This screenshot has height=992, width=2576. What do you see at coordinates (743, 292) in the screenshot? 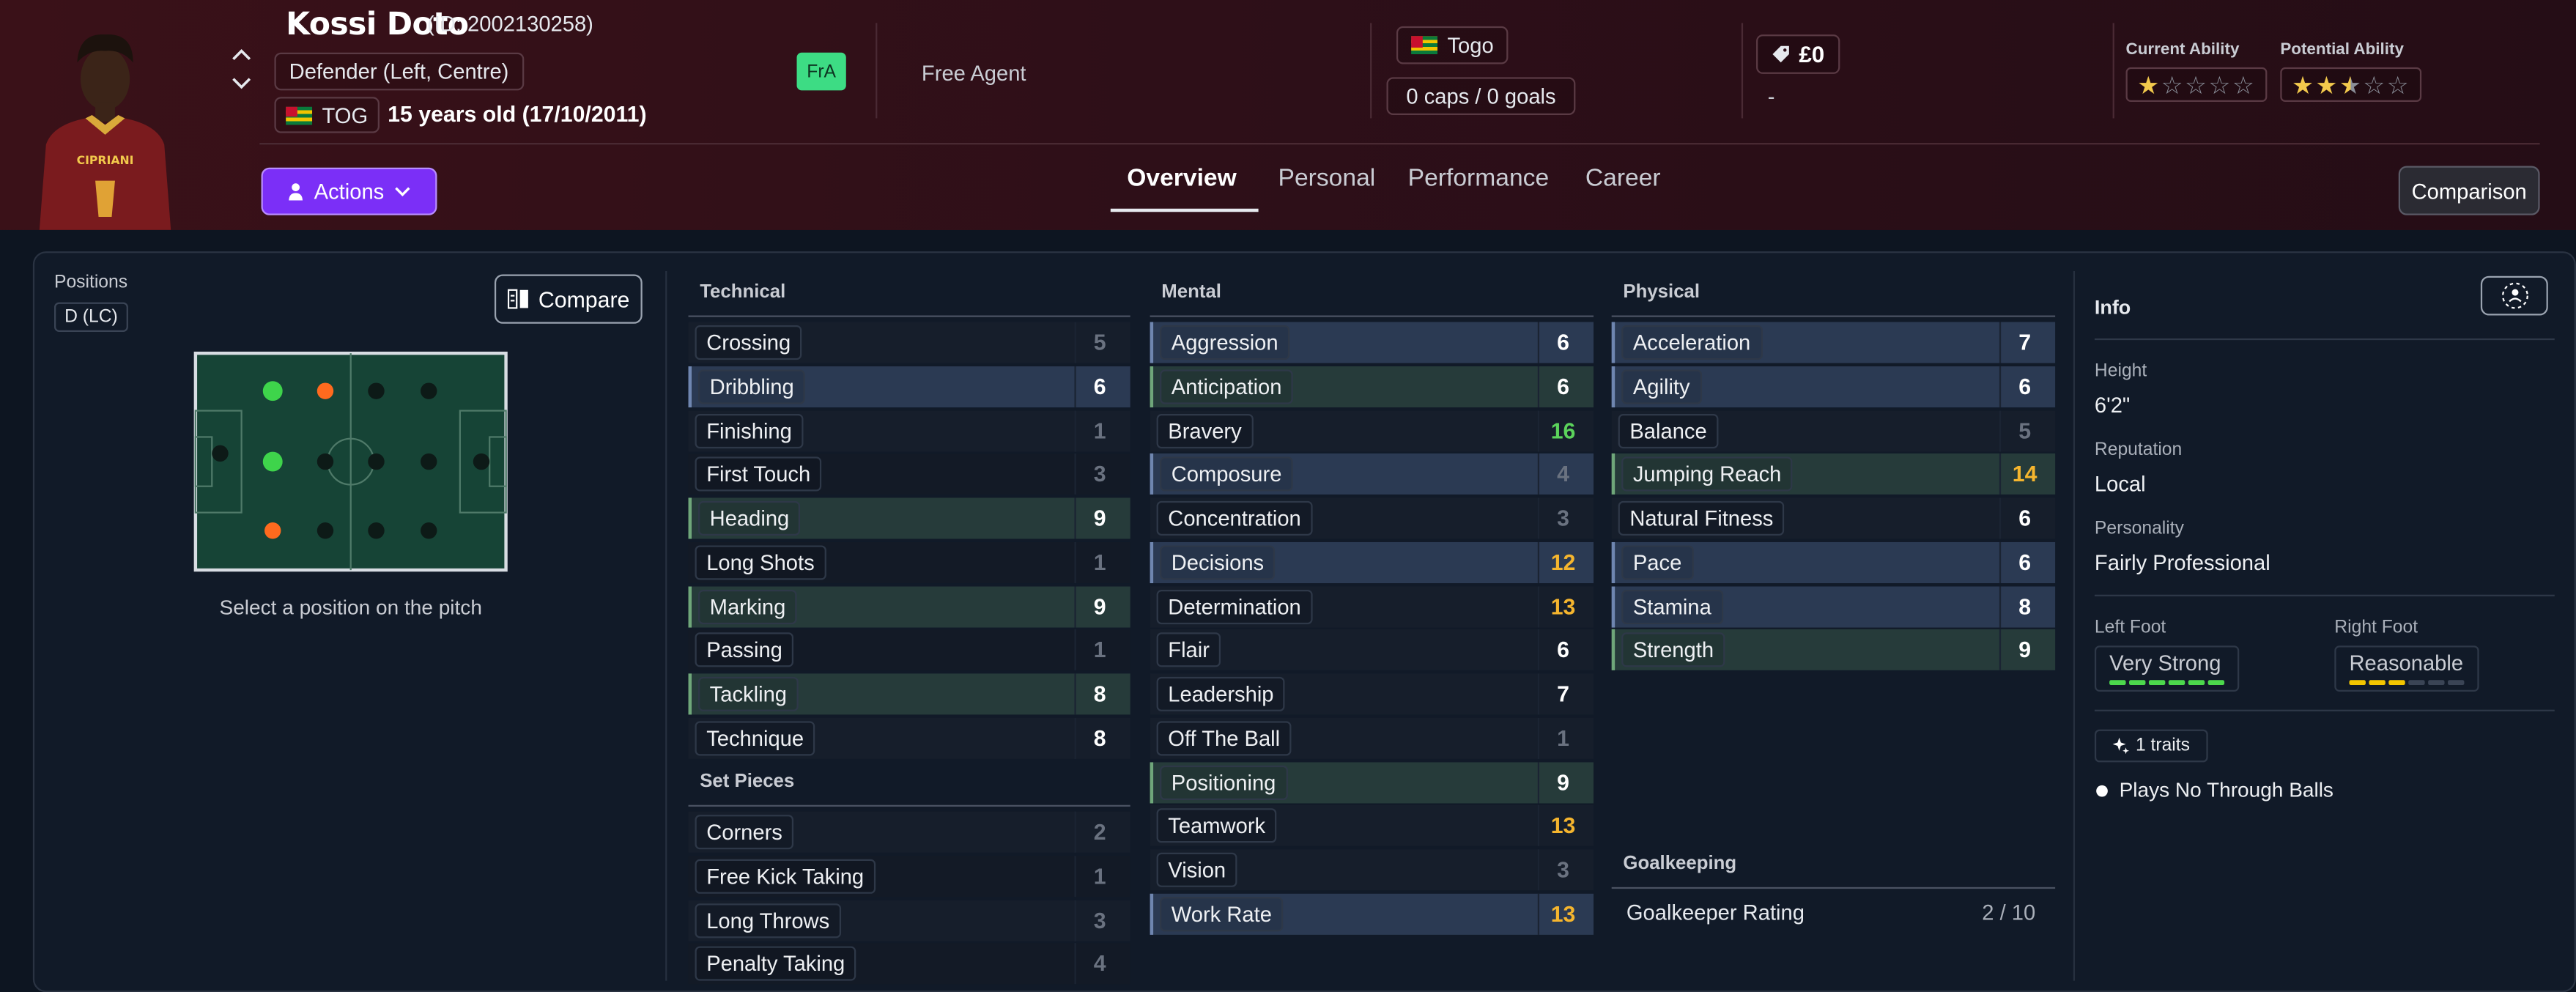
I see `technical-heading: Technical` at bounding box center [743, 292].